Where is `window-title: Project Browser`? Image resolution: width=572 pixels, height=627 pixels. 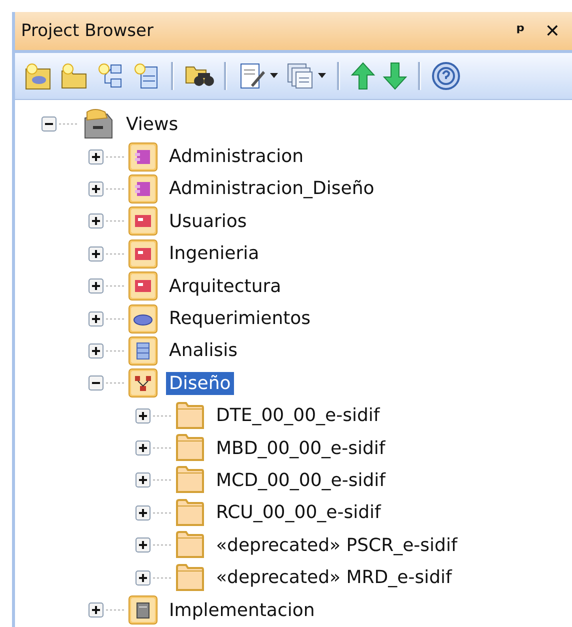 window-title: Project Browser is located at coordinates (87, 31).